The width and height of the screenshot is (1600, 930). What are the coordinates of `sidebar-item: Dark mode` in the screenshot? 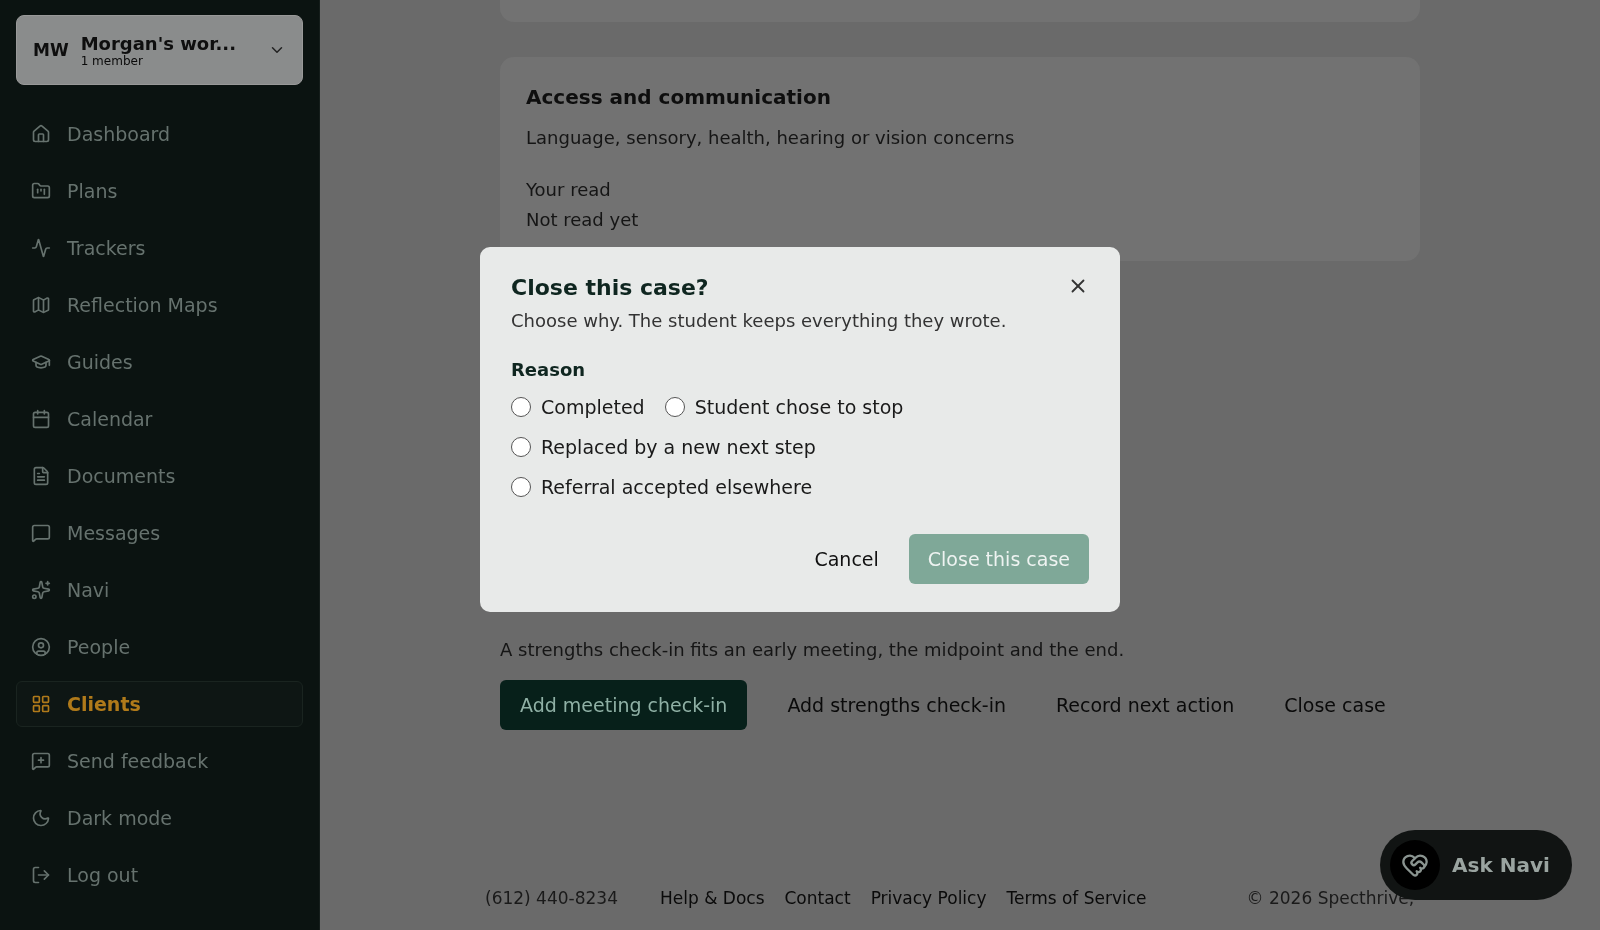 It's located at (159, 817).